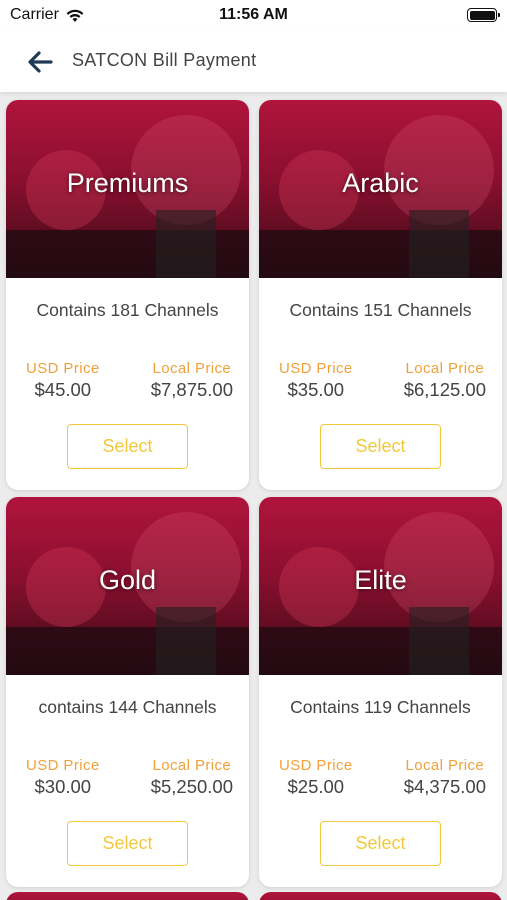 This screenshot has height=900, width=507. Describe the element at coordinates (63, 786) in the screenshot. I see `usd-price-value: $30.00` at that location.